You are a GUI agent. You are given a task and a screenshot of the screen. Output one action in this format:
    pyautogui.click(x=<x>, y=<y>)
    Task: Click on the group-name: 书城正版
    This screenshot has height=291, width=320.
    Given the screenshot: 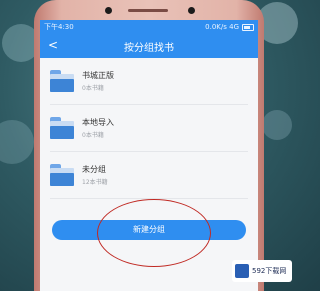 What is the action you would take?
    pyautogui.click(x=98, y=75)
    